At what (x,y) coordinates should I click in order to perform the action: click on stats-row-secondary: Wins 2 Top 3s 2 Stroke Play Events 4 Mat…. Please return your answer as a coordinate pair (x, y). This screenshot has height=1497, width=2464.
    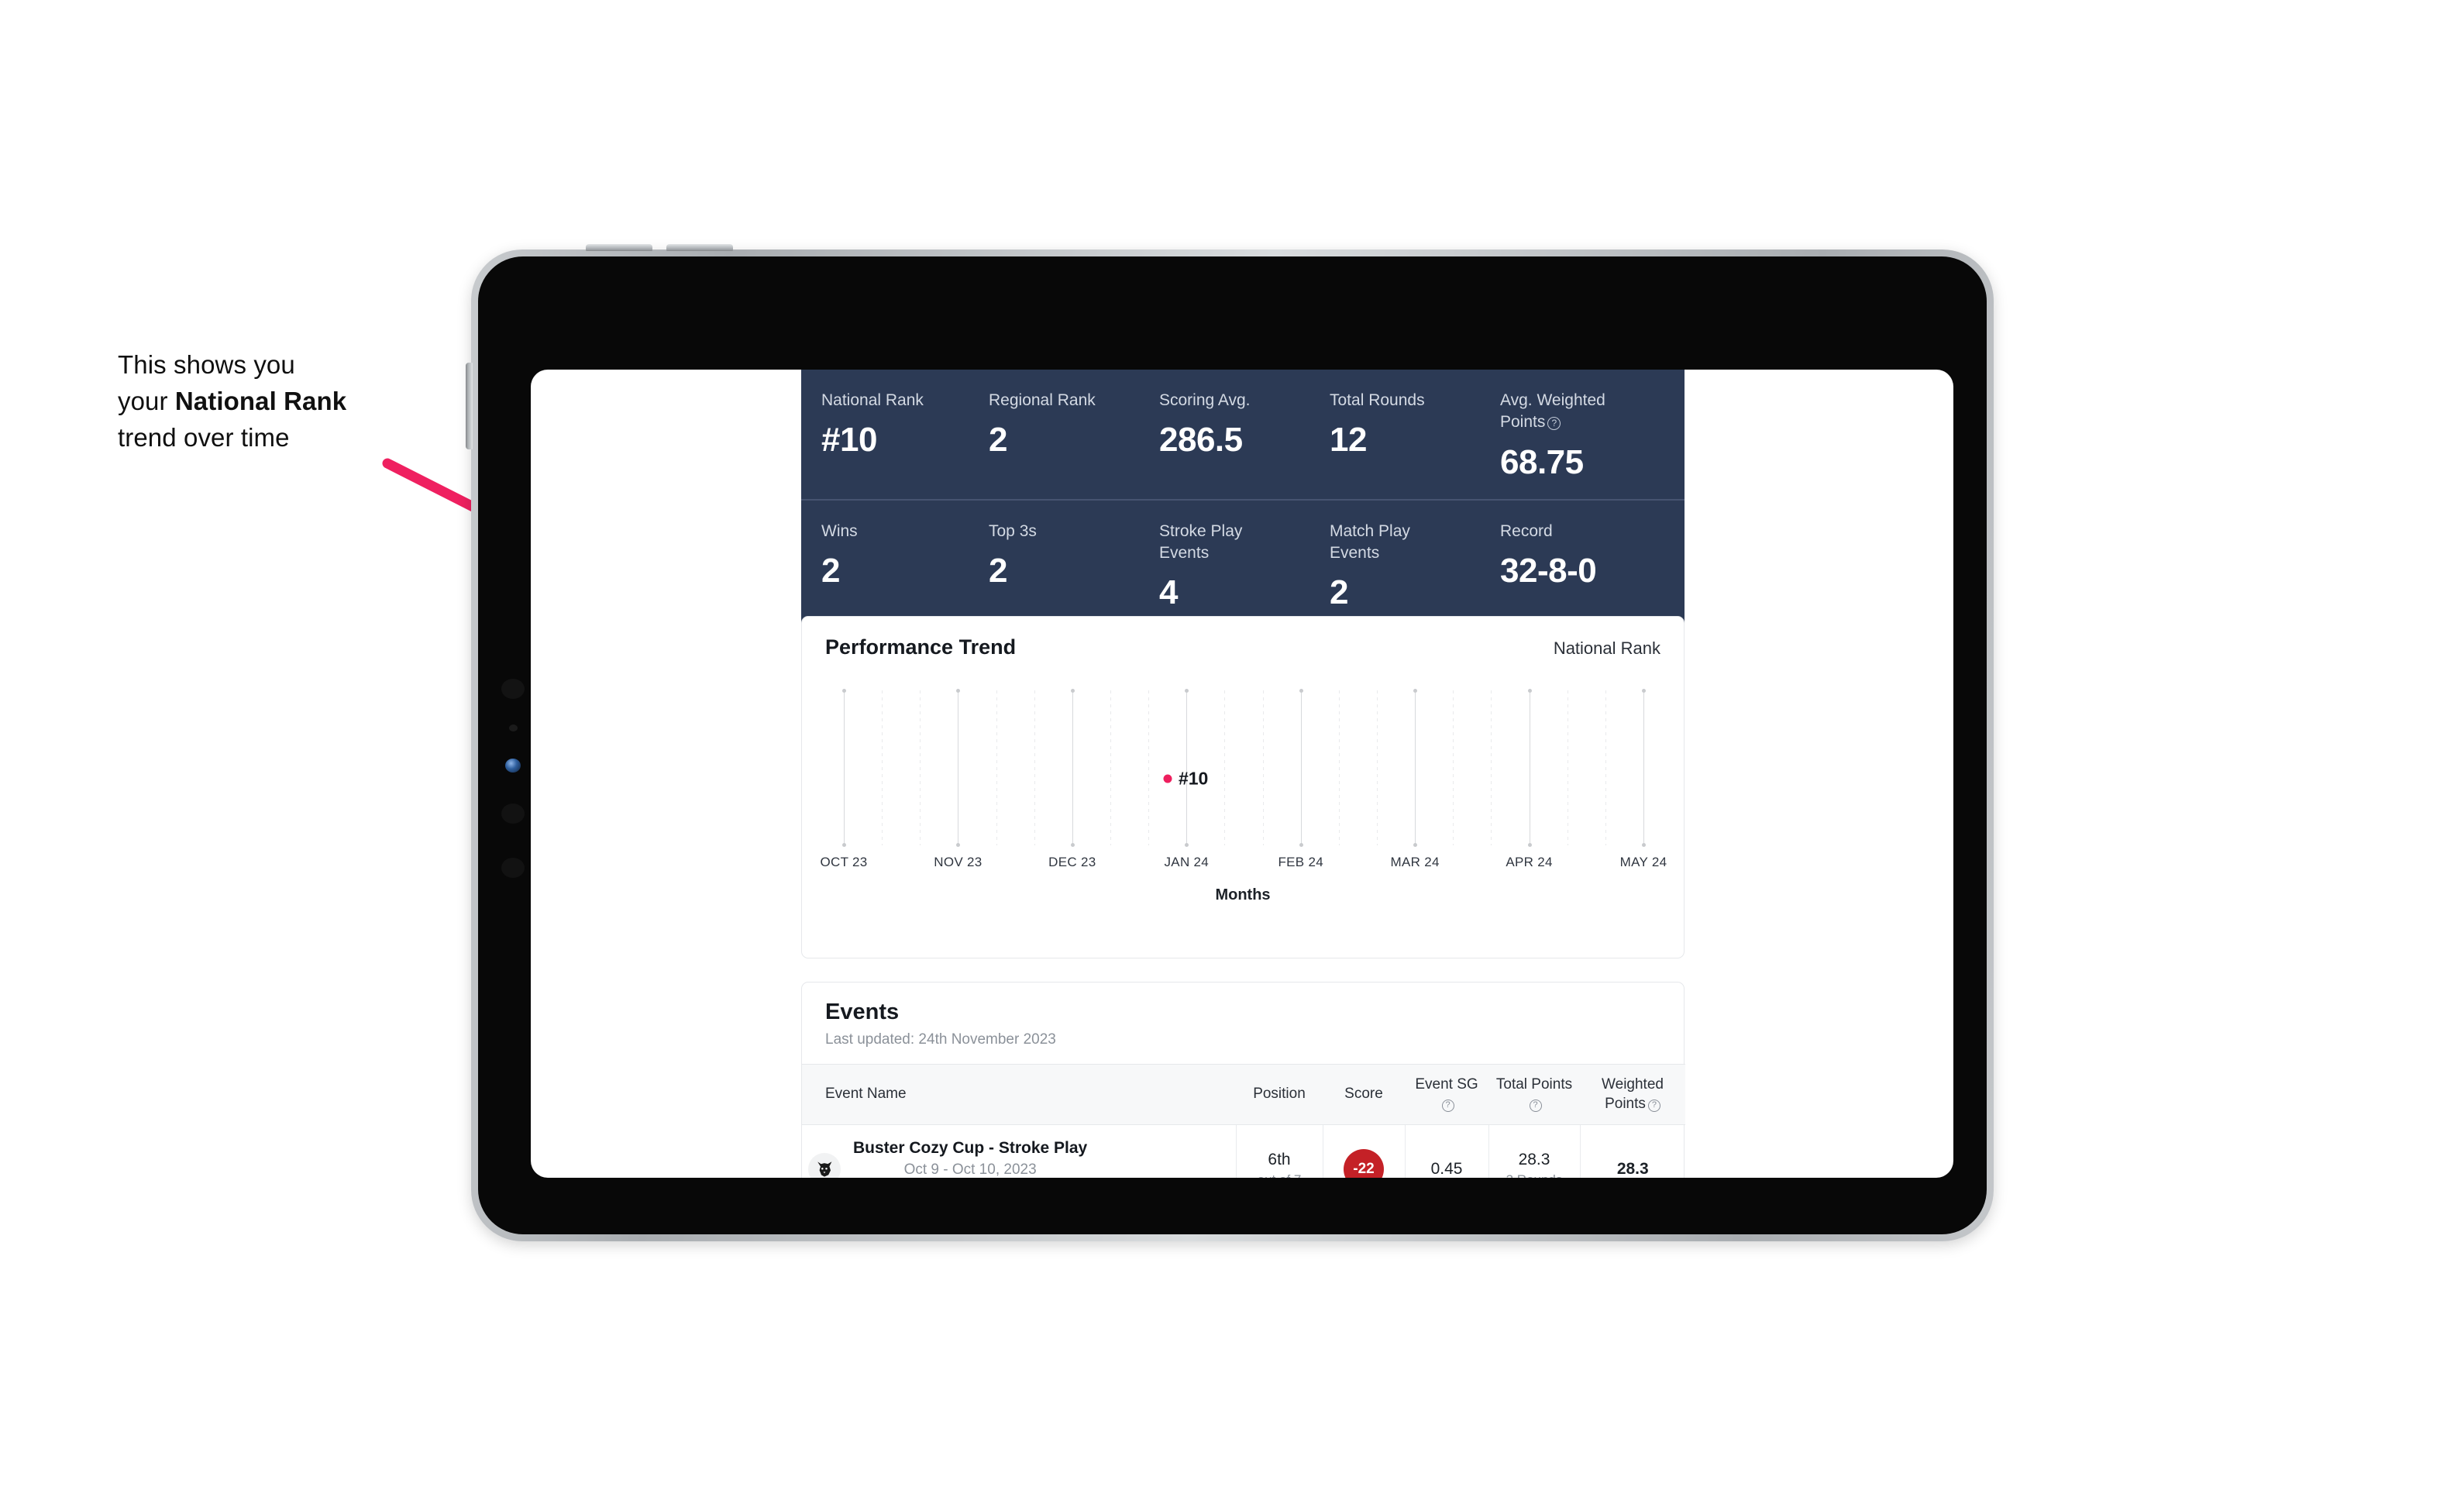
    Looking at the image, I should click on (1243, 567).